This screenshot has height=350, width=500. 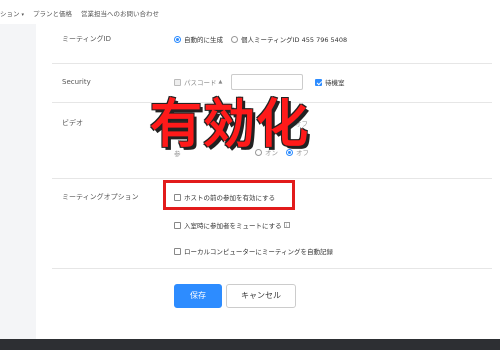 I want to click on radio-selected-icon, so click(x=177, y=39).